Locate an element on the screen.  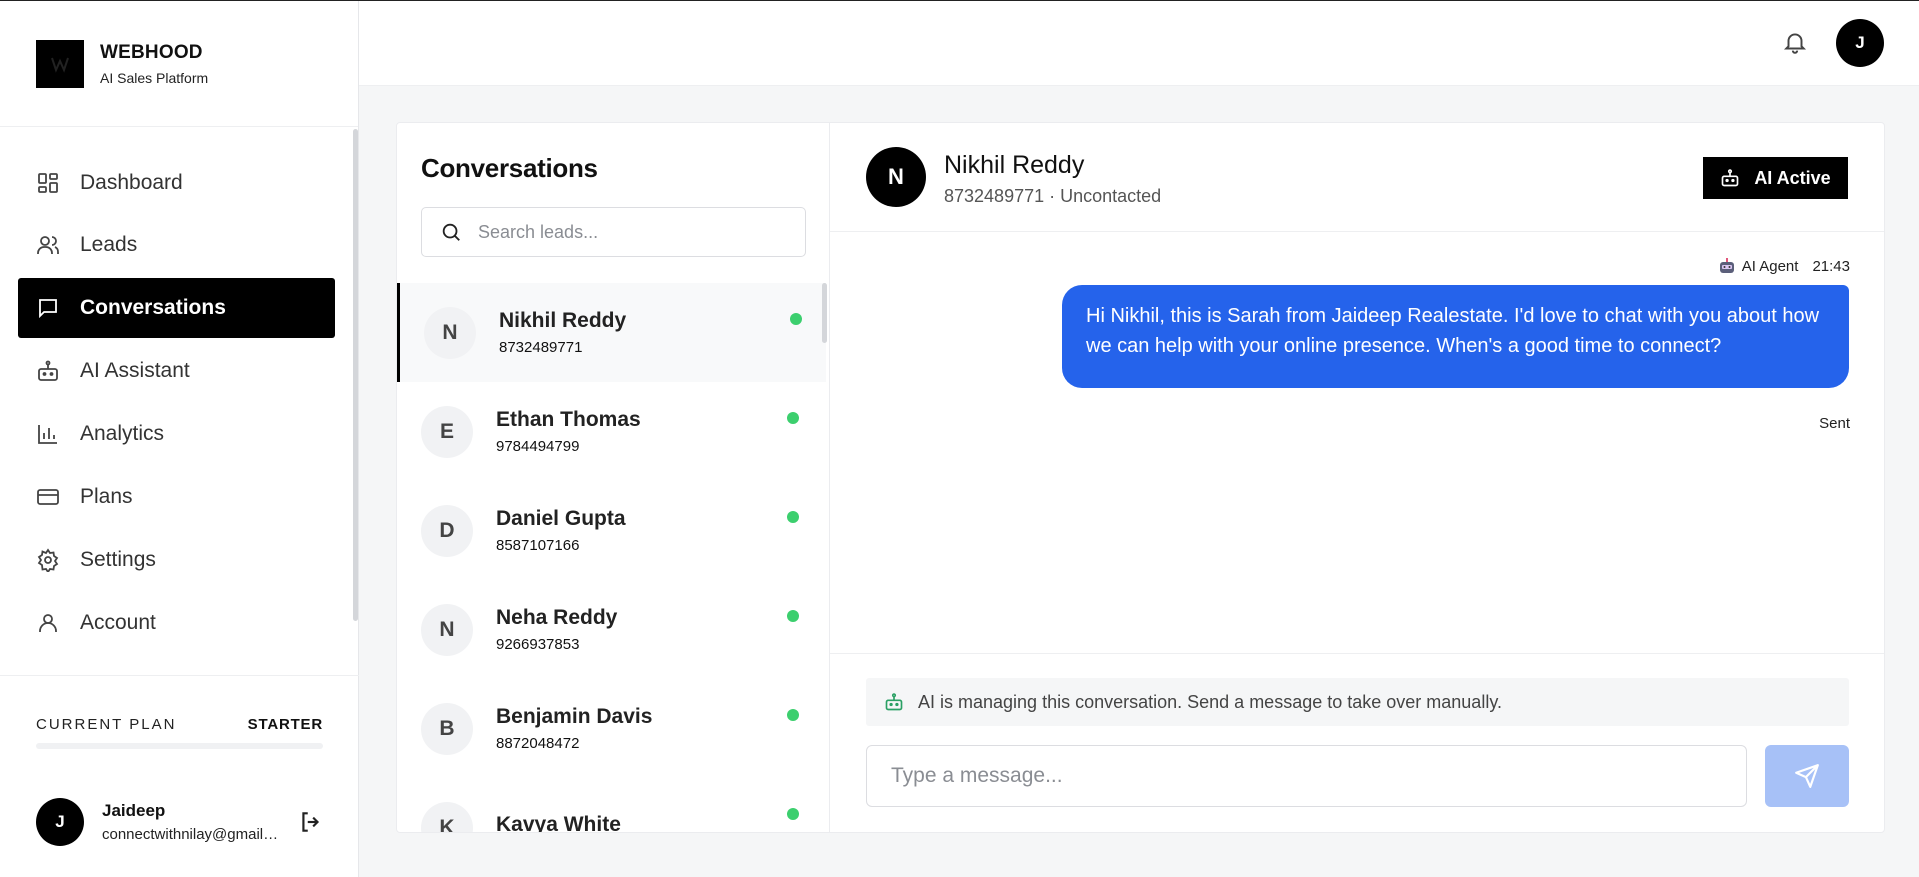
message-input is located at coordinates (1306, 776).